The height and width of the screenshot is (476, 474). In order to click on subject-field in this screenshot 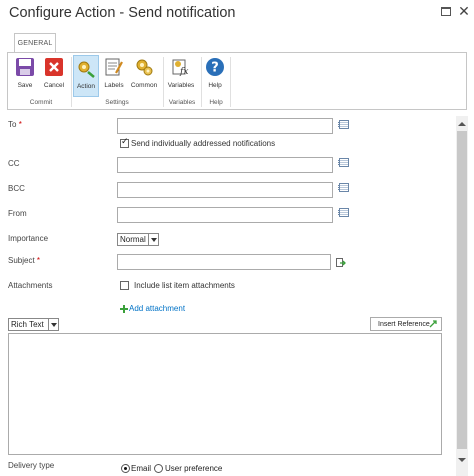, I will do `click(224, 262)`.